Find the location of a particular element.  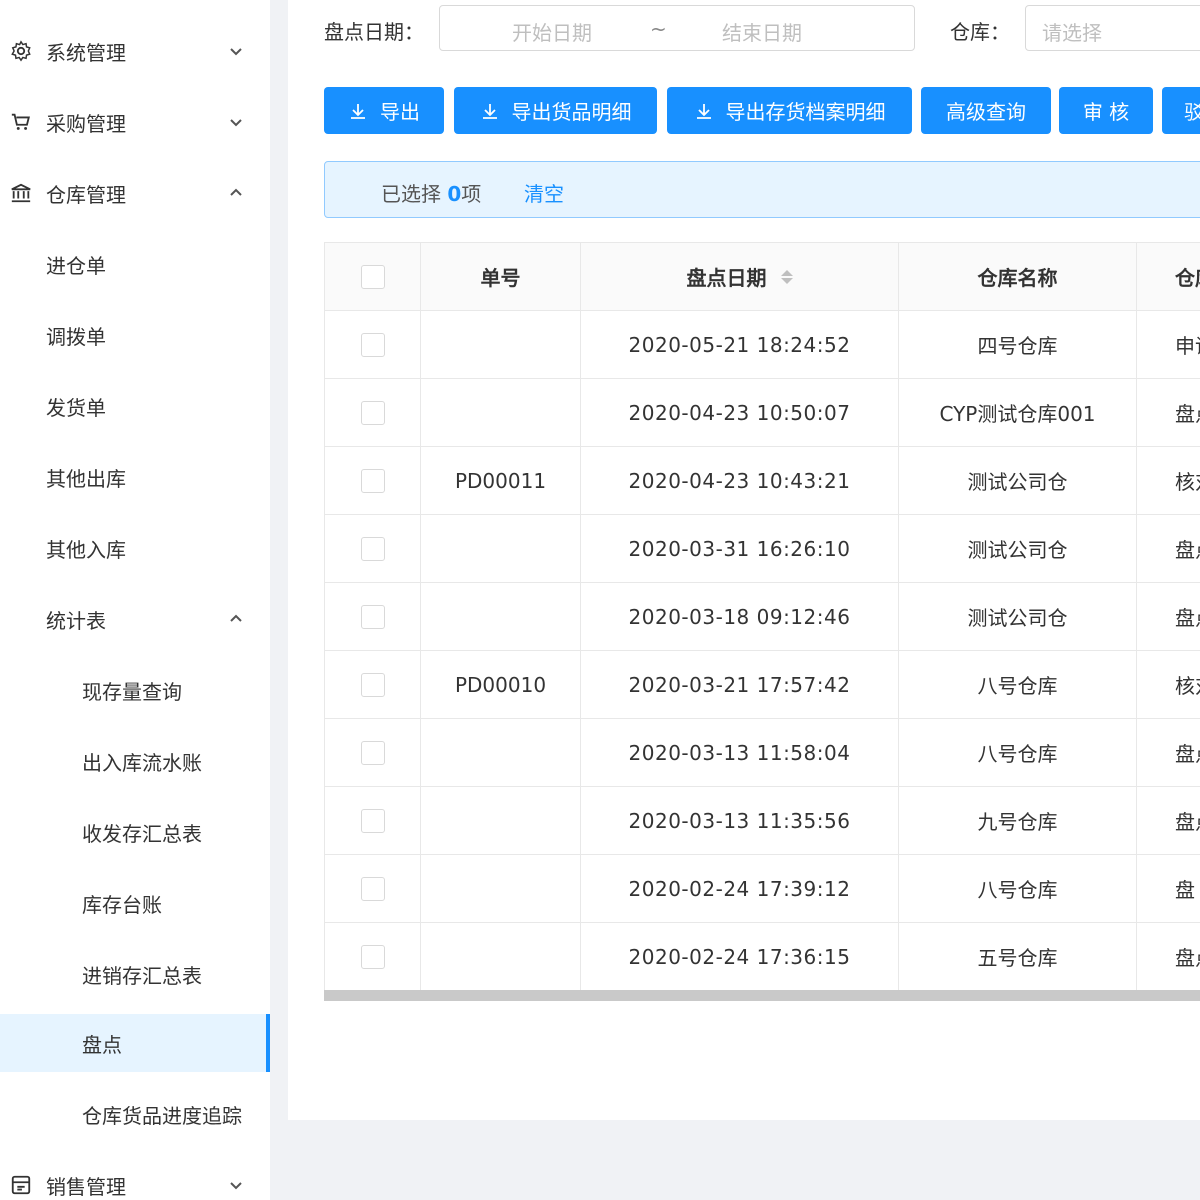

sidebar-item-transfer-order: 调拨单 is located at coordinates (135, 335).